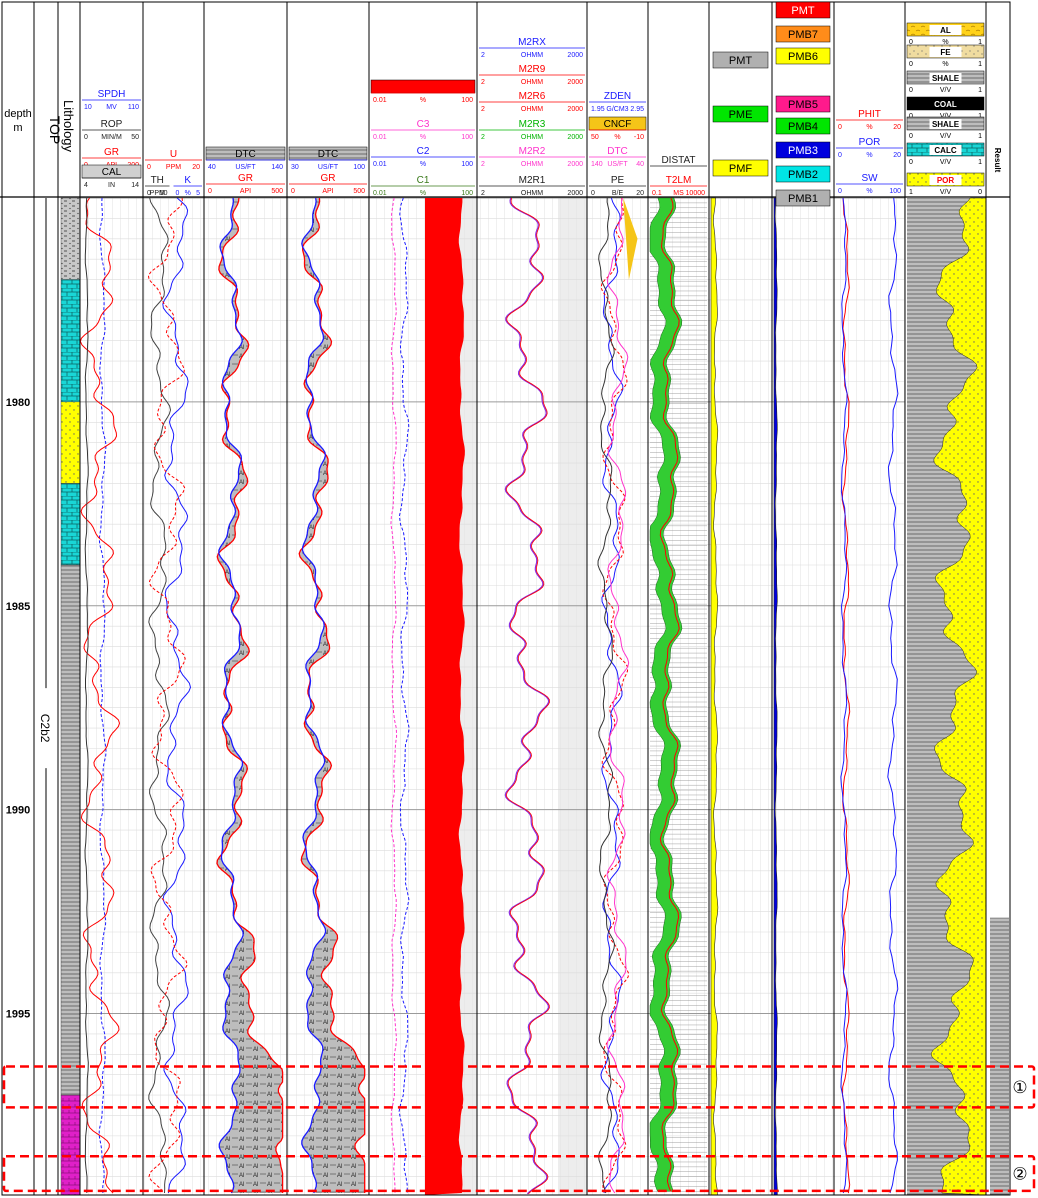  I want to click on header-unit: API, so click(245, 191).